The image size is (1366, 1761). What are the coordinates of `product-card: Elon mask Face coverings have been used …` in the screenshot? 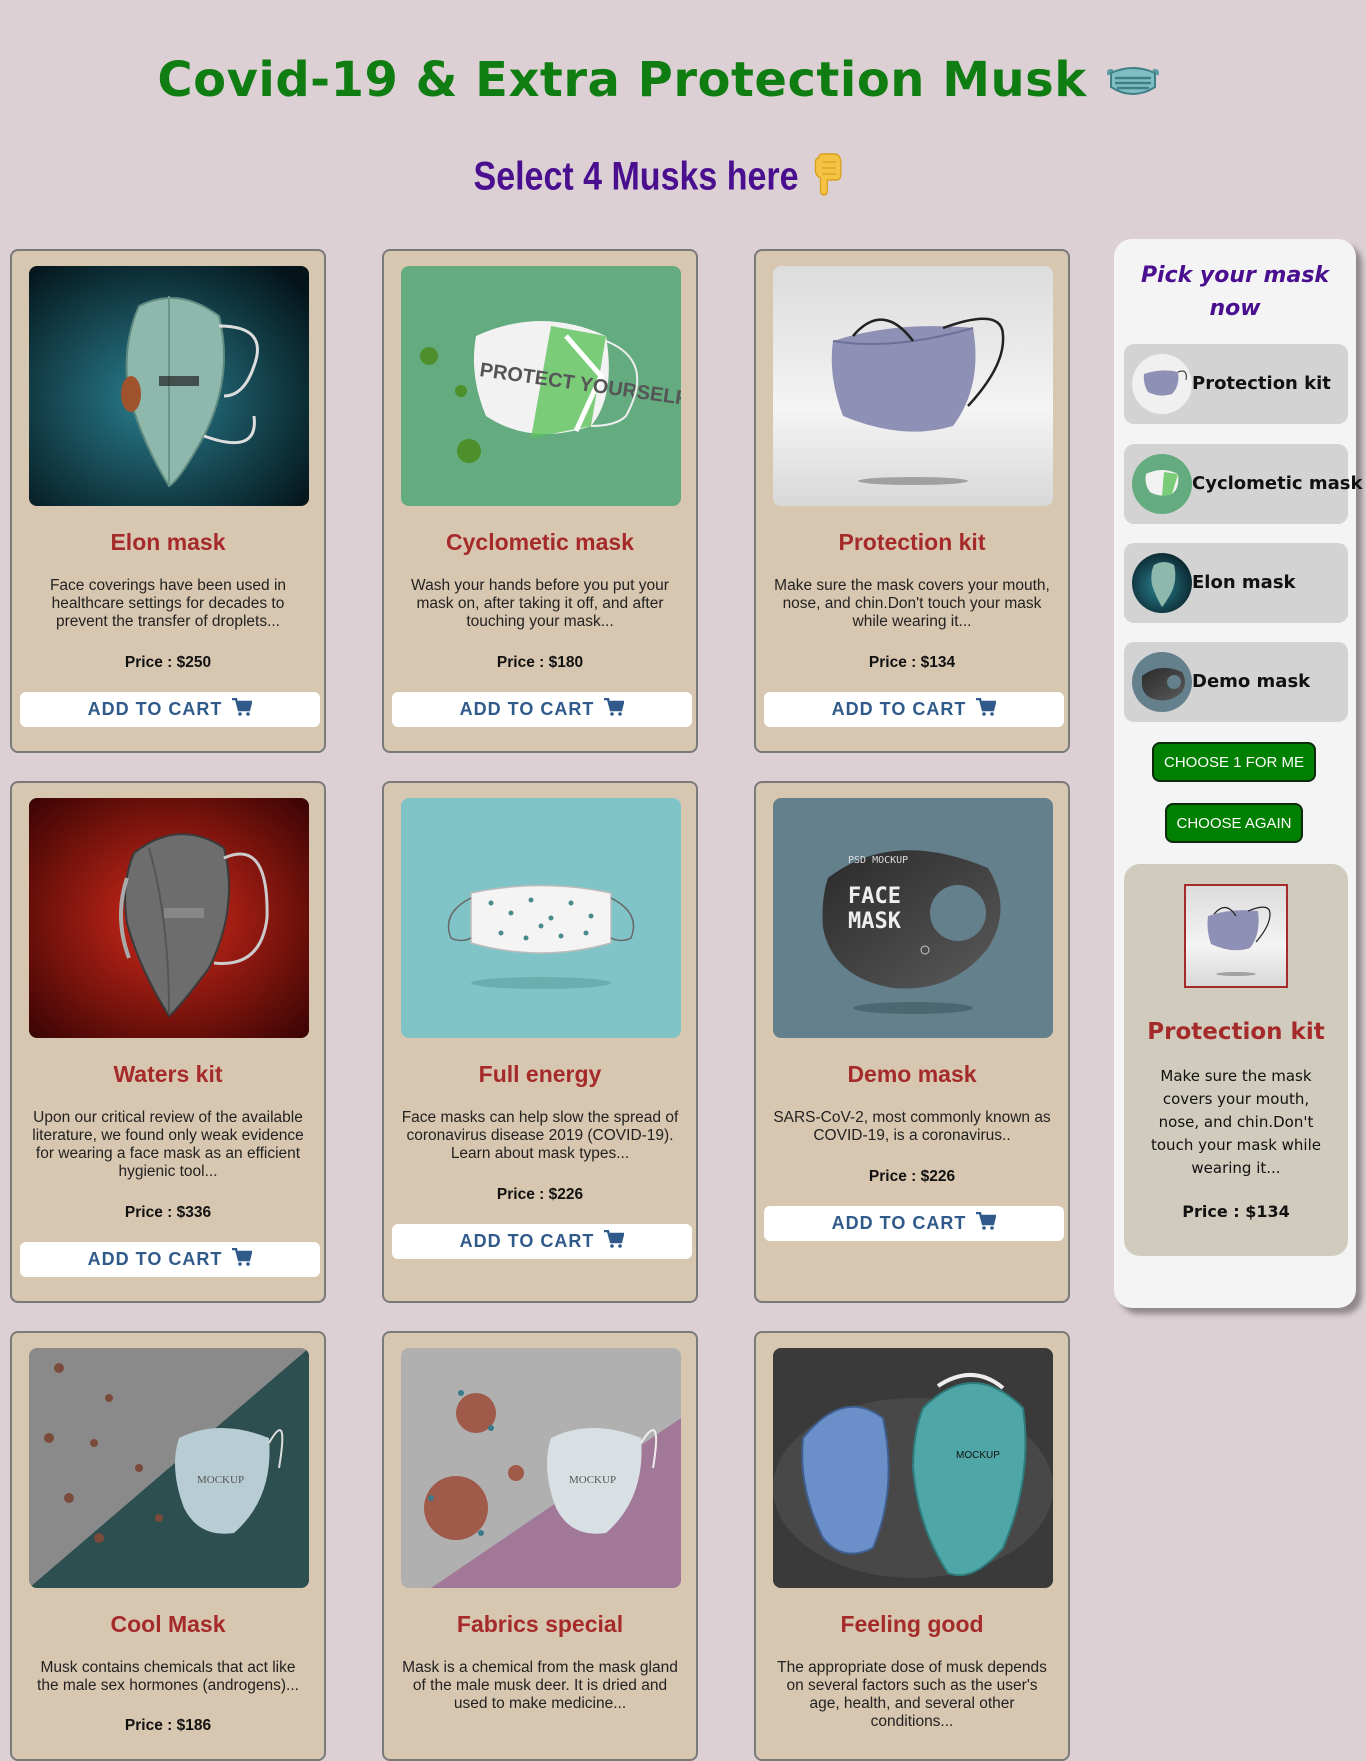 It's located at (168, 501).